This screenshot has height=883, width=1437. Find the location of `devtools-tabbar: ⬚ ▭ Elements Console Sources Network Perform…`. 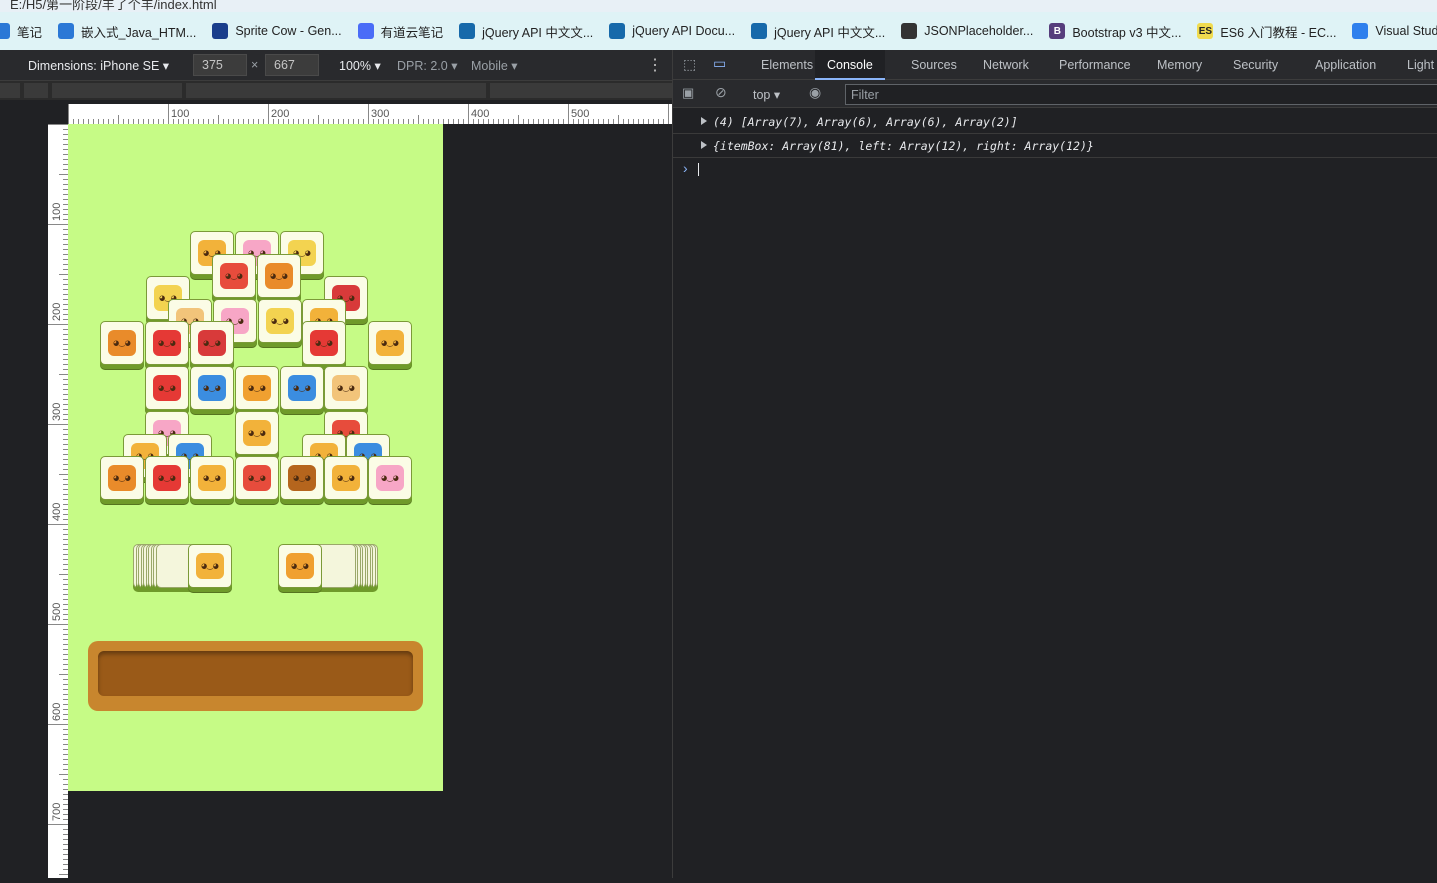

devtools-tabbar: ⬚ ▭ Elements Console Sources Network Perform… is located at coordinates (1055, 65).